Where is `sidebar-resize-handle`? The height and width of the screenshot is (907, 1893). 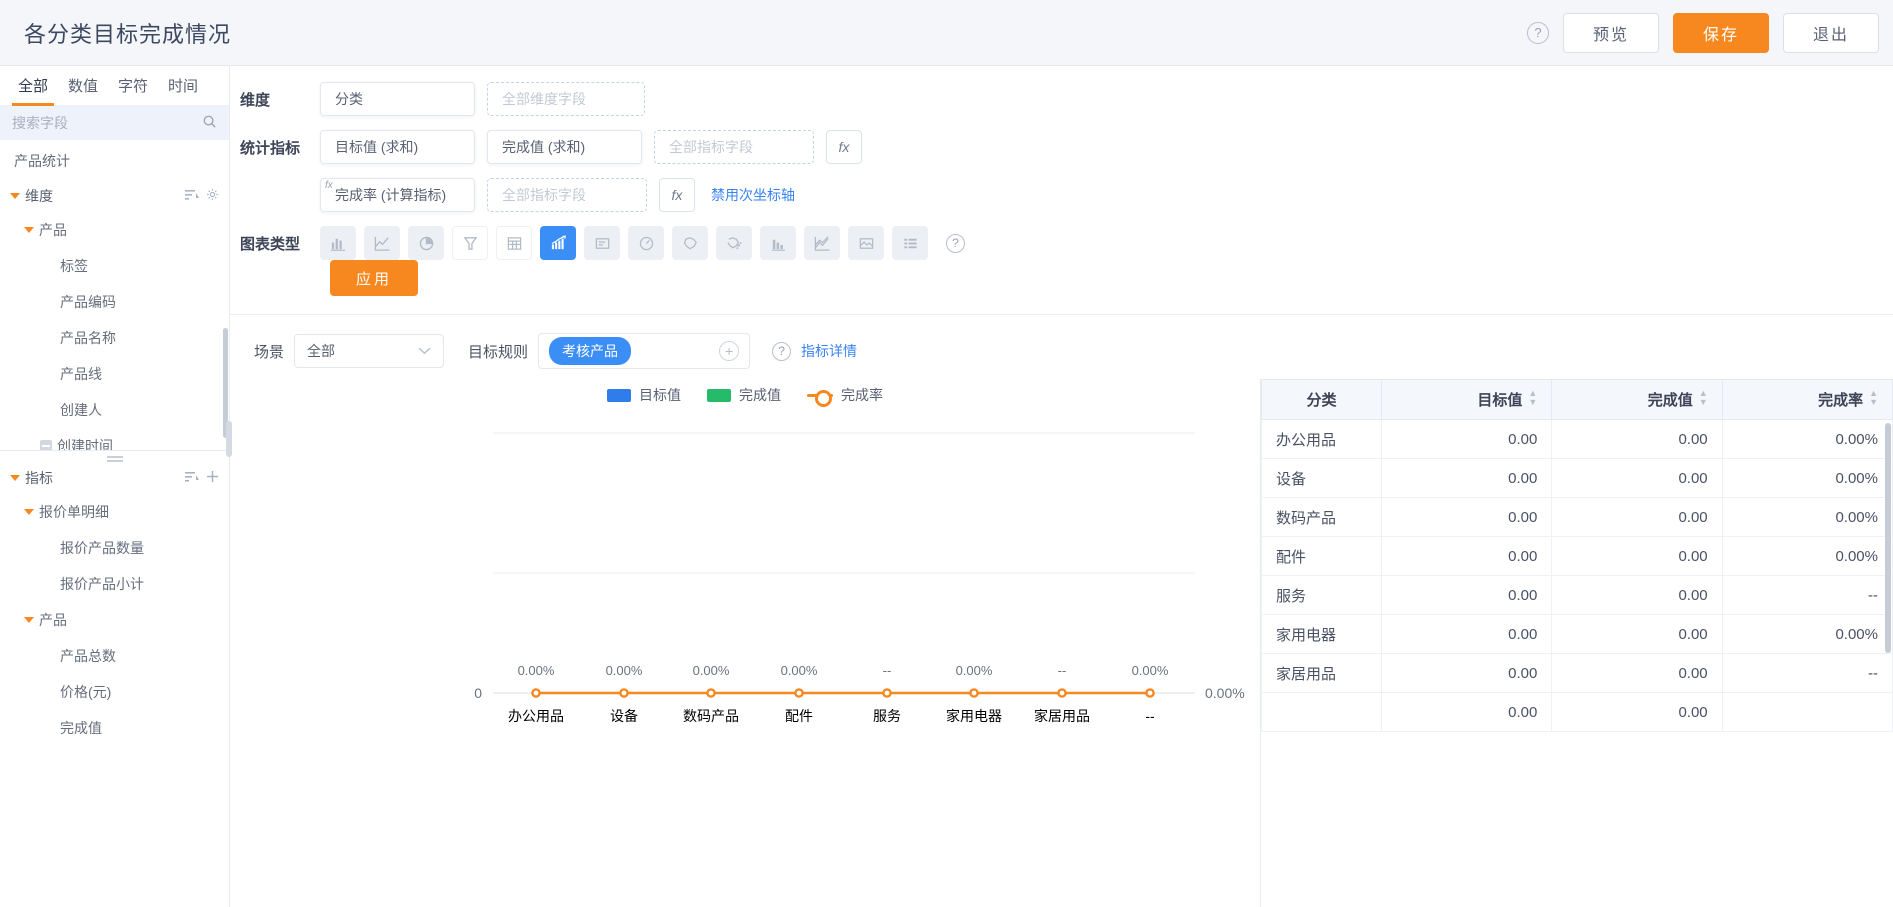
sidebar-resize-handle is located at coordinates (229, 439).